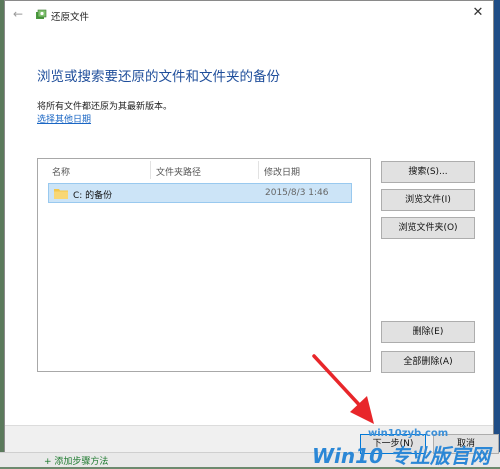  What do you see at coordinates (76, 462) in the screenshot?
I see `background-step-text: + 添加步骤方法` at bounding box center [76, 462].